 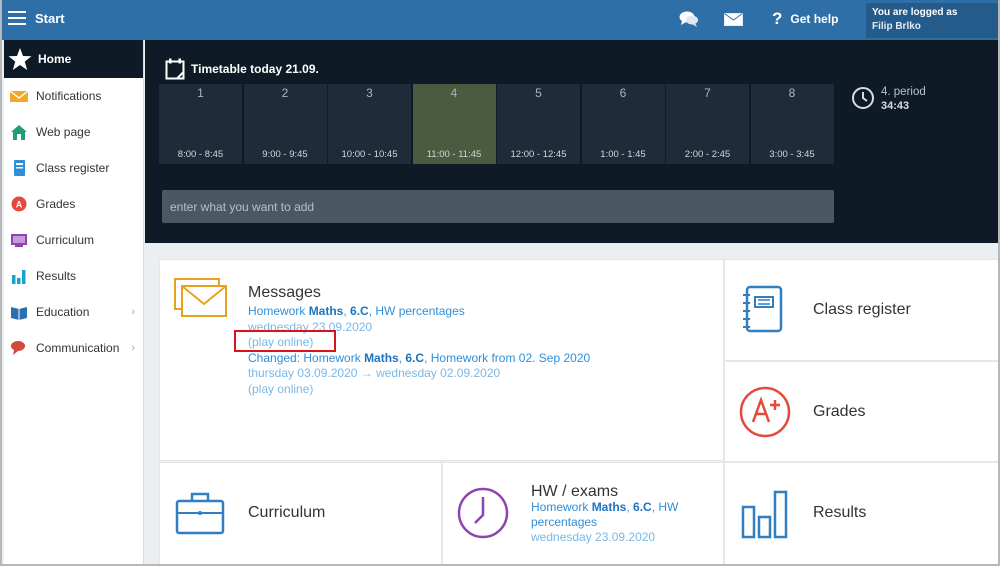 I want to click on curriculum-tile: Curriculum, so click(x=300, y=513).